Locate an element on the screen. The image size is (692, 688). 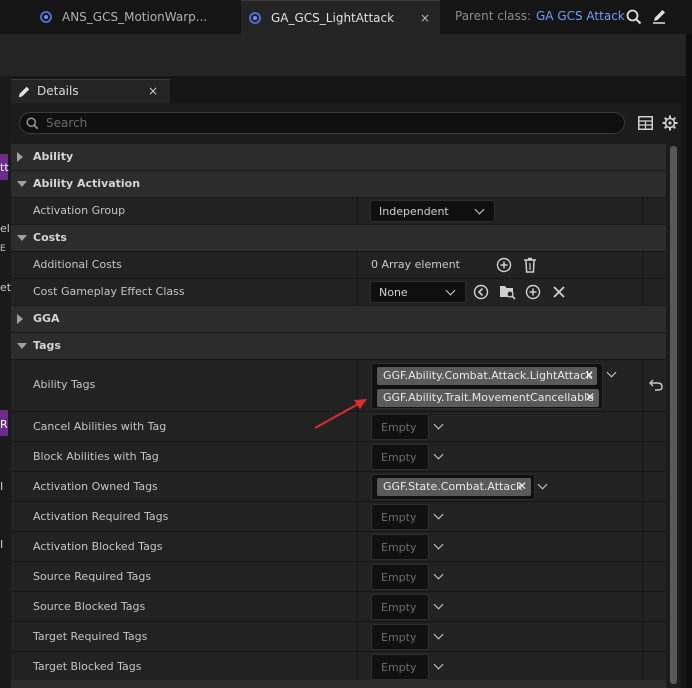
parent-class-link: GA GCS Attack is located at coordinates (580, 16).